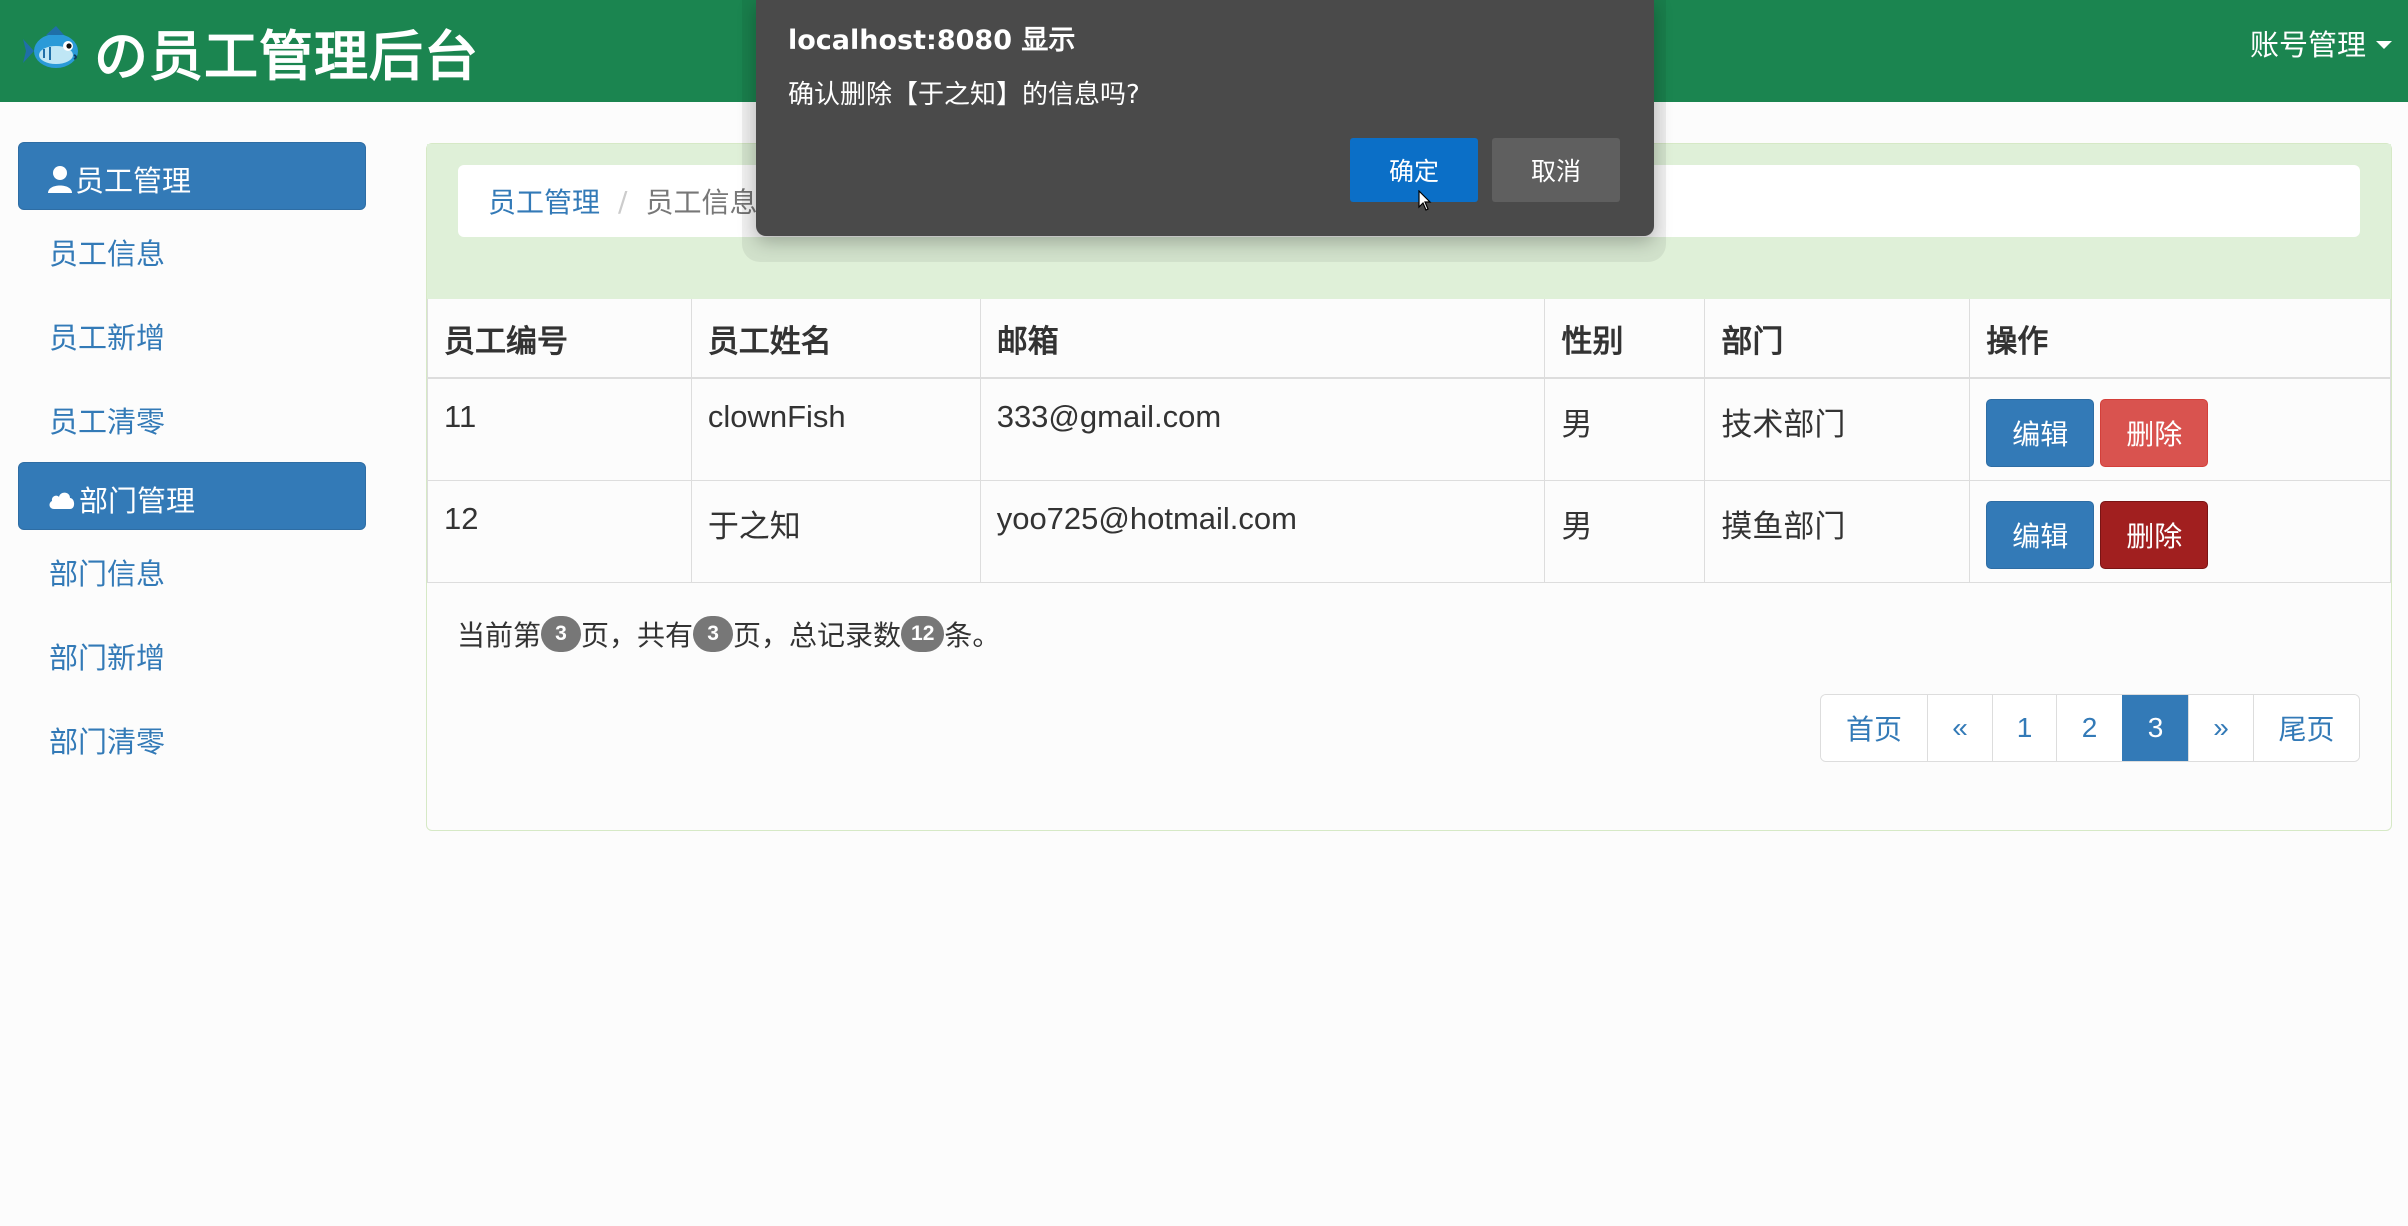 Image resolution: width=2408 pixels, height=1226 pixels. Describe the element at coordinates (1556, 170) in the screenshot. I see `confirm-cancel-button: 取消` at that location.